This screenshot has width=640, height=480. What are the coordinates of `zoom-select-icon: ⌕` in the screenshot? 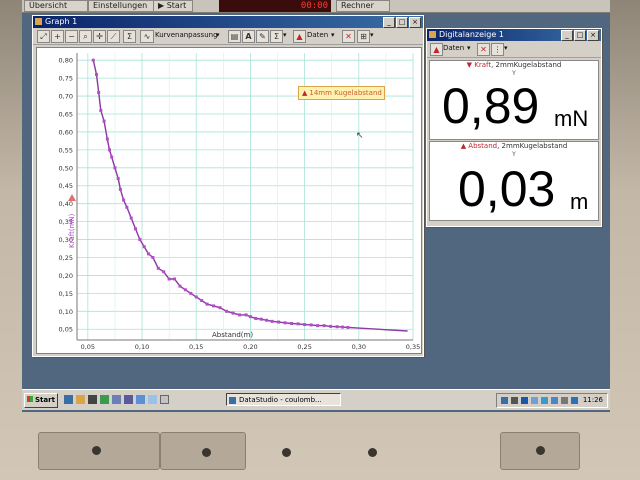 It's located at (85, 36).